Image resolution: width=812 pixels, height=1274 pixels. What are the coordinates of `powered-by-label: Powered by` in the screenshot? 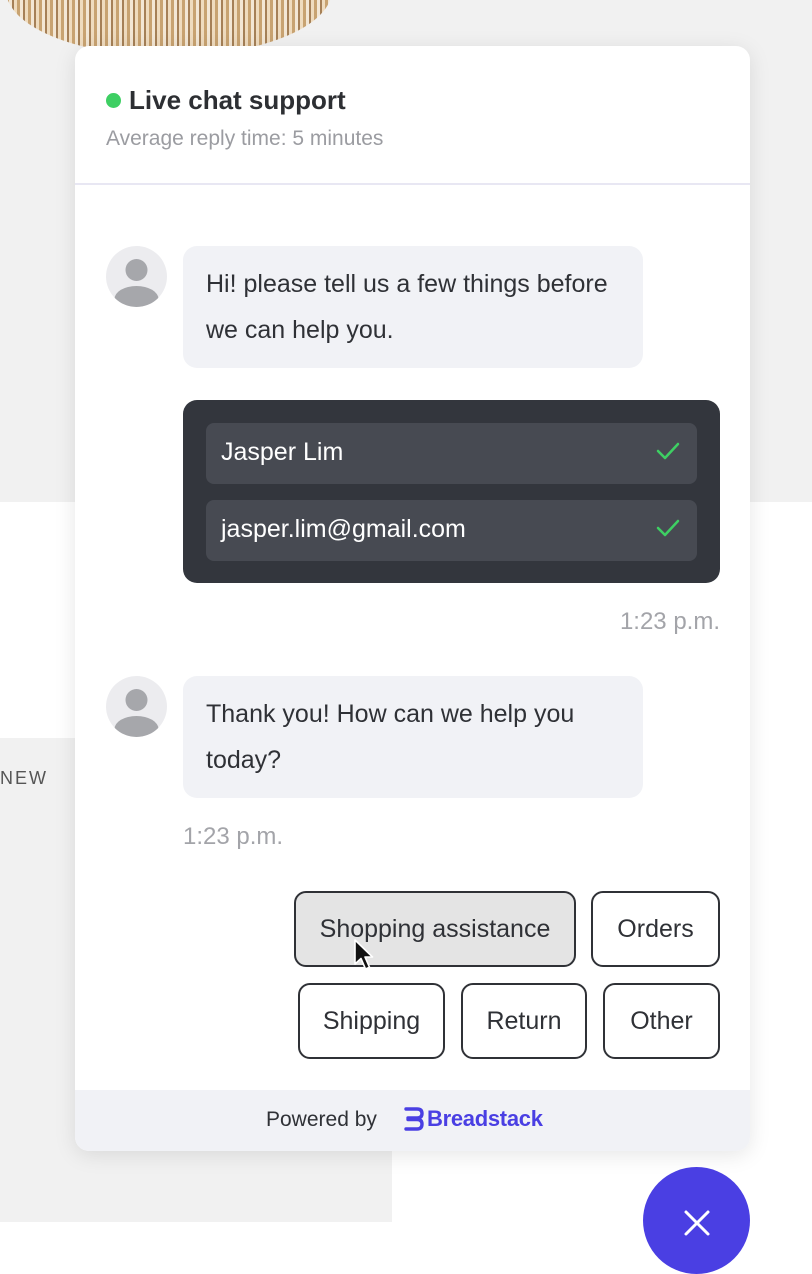 It's located at (321, 1119).